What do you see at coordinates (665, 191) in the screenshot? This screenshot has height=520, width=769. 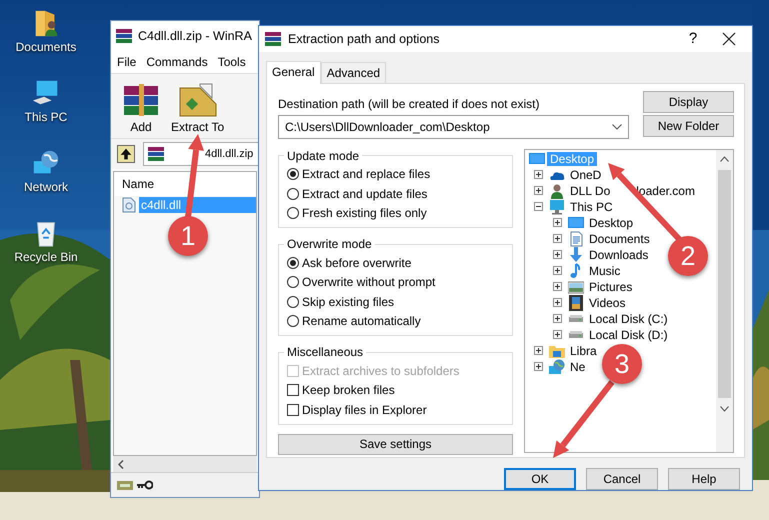 I see `tree-item-text: loader.com` at bounding box center [665, 191].